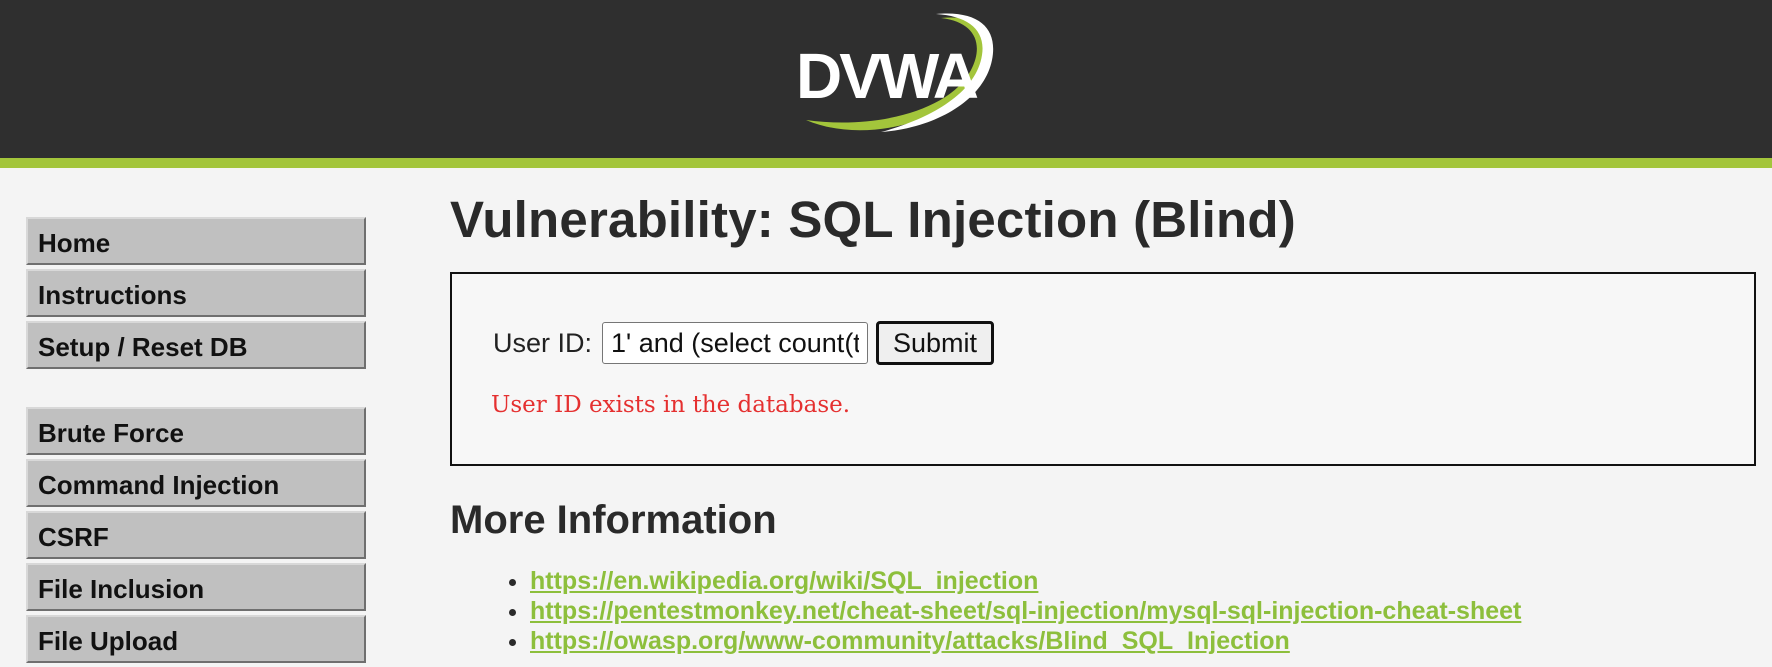 This screenshot has width=1772, height=667. What do you see at coordinates (196, 241) in the screenshot?
I see `menu-item-home: Home` at bounding box center [196, 241].